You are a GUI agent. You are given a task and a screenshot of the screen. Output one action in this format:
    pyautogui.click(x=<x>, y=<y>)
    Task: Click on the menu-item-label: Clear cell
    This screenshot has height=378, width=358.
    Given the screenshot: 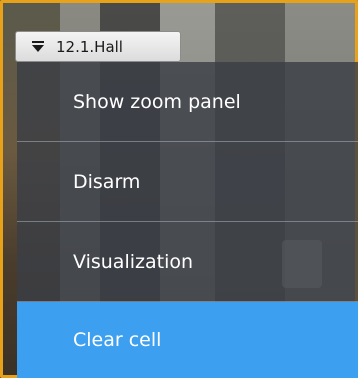 What is the action you would take?
    pyautogui.click(x=117, y=340)
    